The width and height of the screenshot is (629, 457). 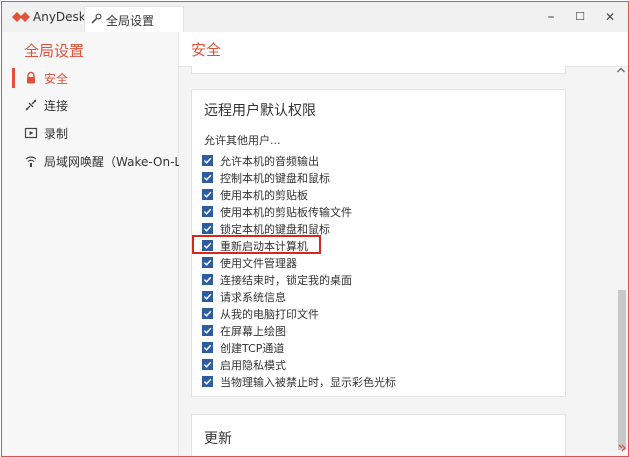 What do you see at coordinates (31, 77) in the screenshot?
I see `lock-icon` at bounding box center [31, 77].